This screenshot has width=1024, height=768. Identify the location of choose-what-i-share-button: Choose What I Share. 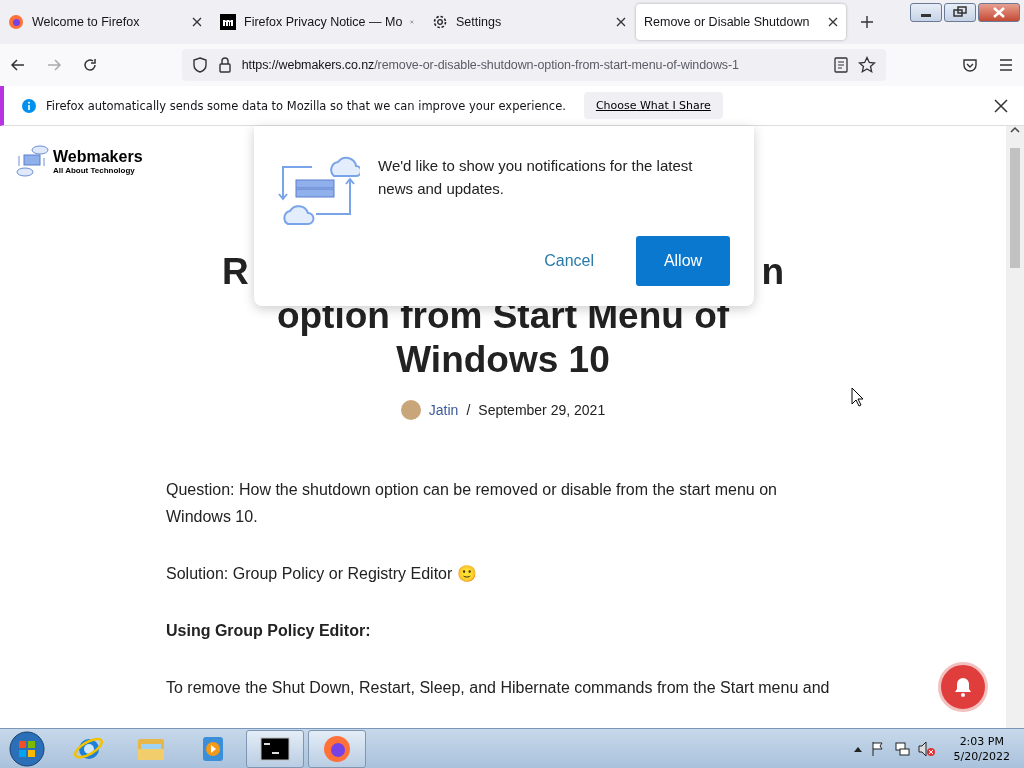
(653, 105).